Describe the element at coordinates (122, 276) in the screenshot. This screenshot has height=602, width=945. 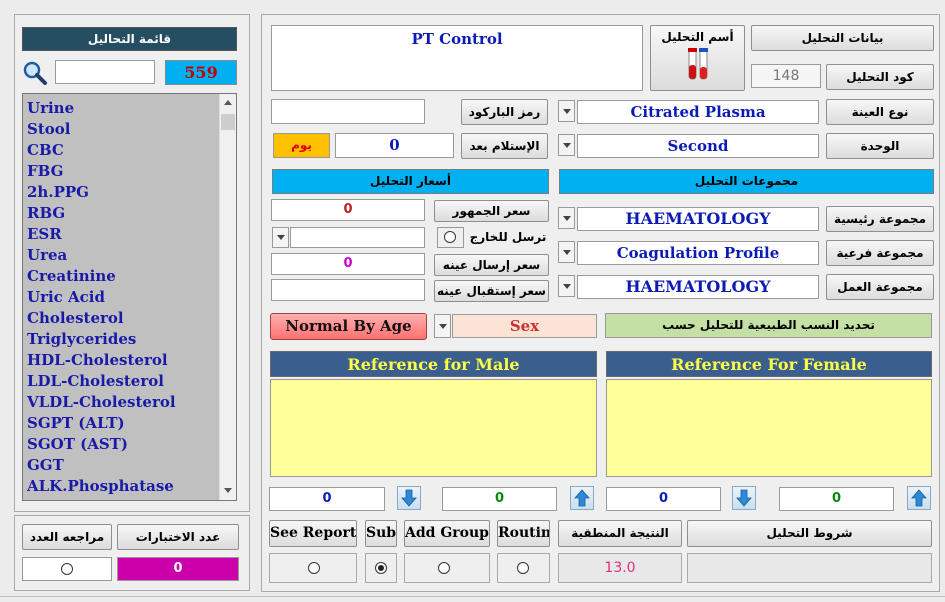
I see `list-item: Creatinine` at that location.